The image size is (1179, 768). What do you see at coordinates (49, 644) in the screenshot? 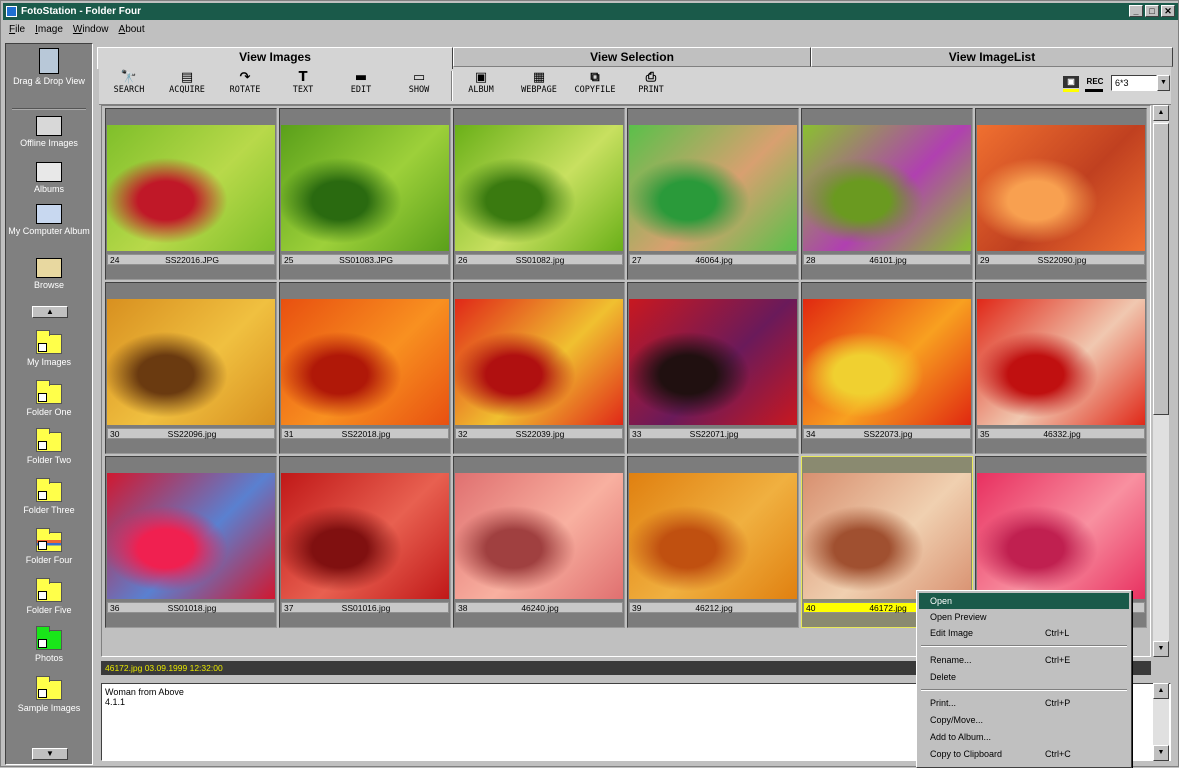
I see `sidebar-folder-photos: Photos` at bounding box center [49, 644].